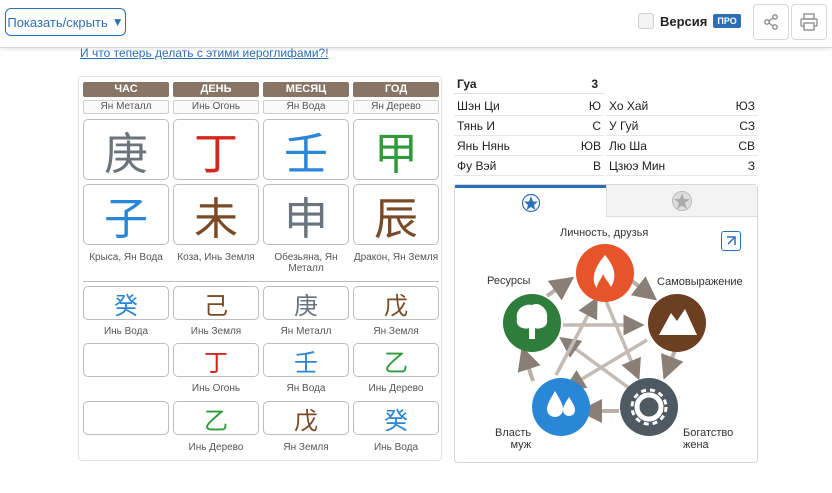 The height and width of the screenshot is (493, 832). Describe the element at coordinates (746, 146) in the screenshot. I see `direction-value: СВ` at that location.